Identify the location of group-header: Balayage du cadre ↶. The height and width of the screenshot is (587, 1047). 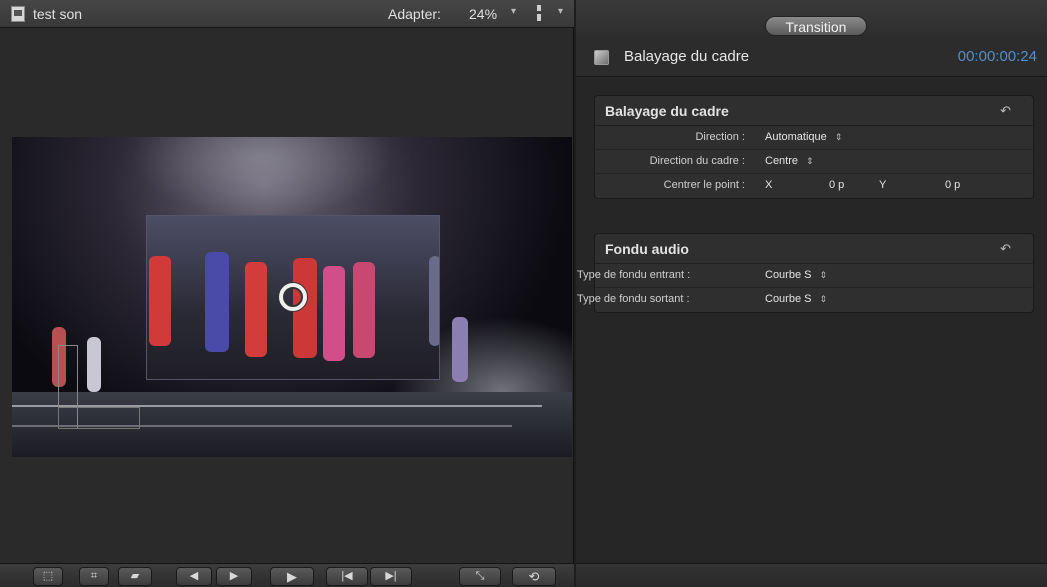
(814, 111).